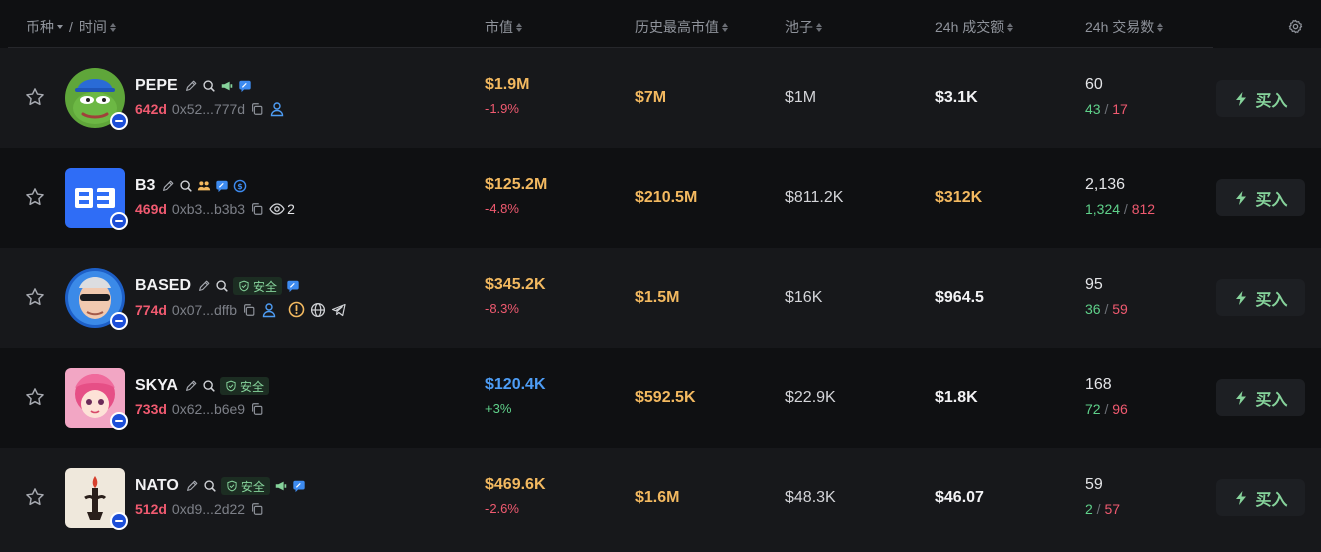 This screenshot has height=552, width=1321. What do you see at coordinates (810, 397) in the screenshot?
I see `pool-value: $22.9K` at bounding box center [810, 397].